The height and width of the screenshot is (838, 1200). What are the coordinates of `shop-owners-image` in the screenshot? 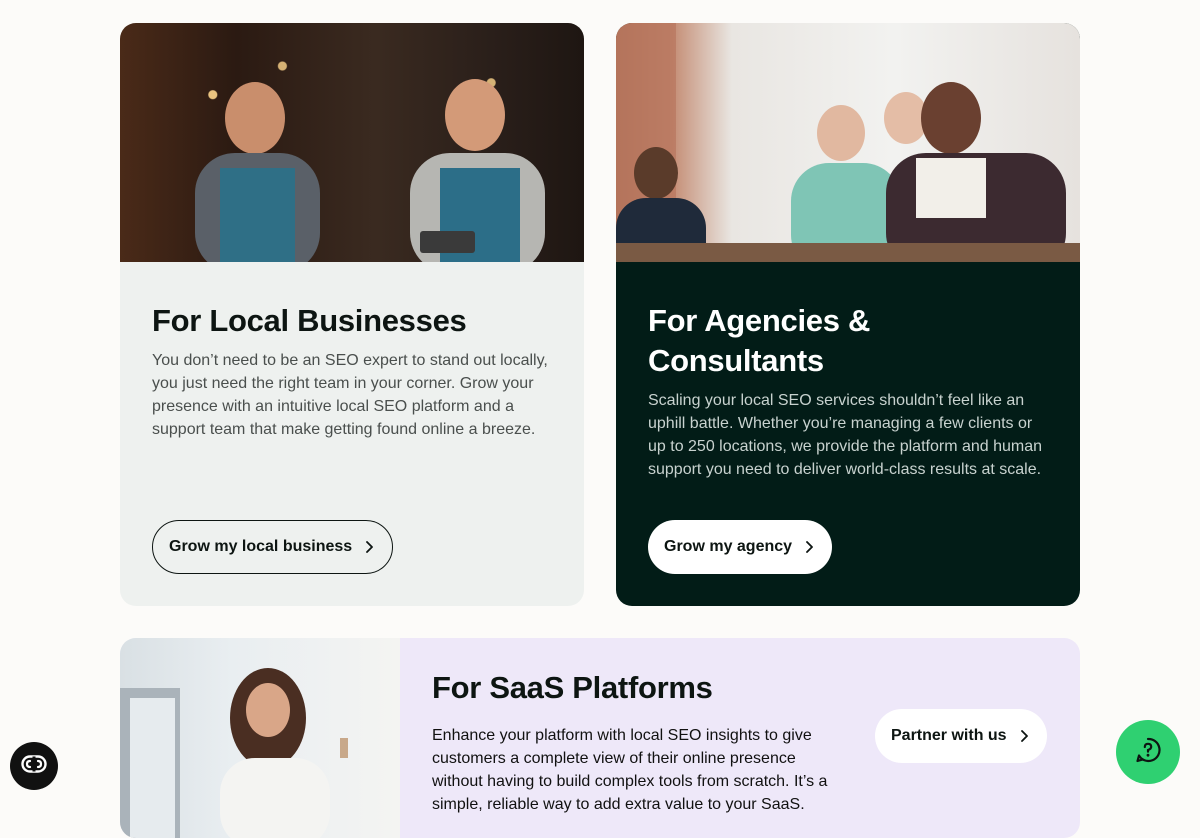 It's located at (370, 170).